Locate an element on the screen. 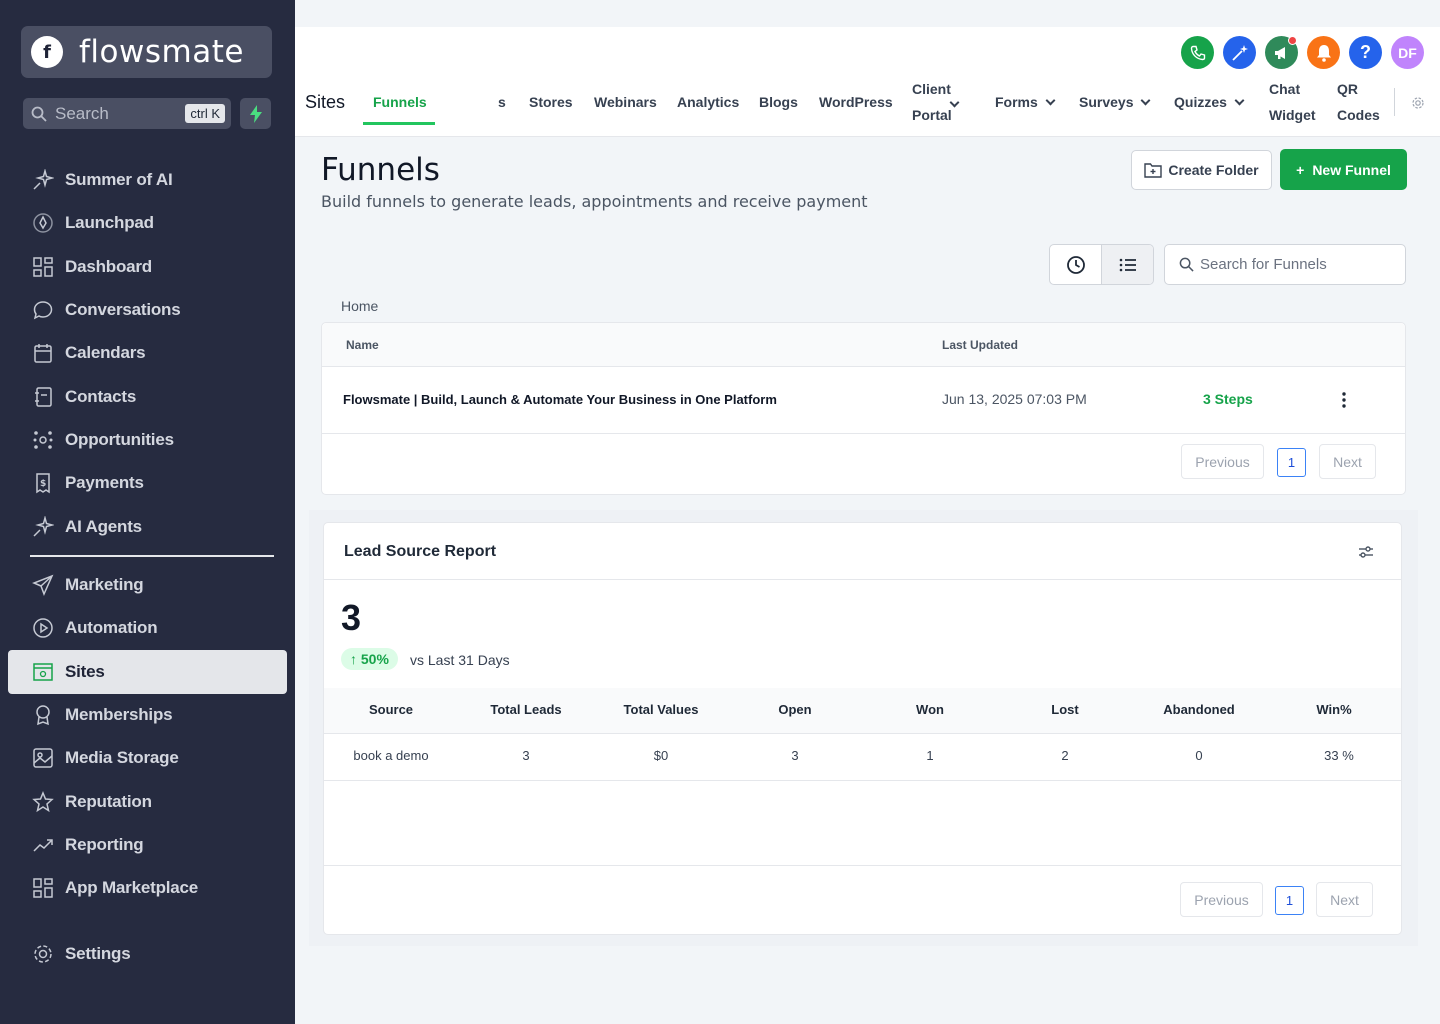 The height and width of the screenshot is (1024, 1440). total-leads-value: 3 is located at coordinates (351, 617).